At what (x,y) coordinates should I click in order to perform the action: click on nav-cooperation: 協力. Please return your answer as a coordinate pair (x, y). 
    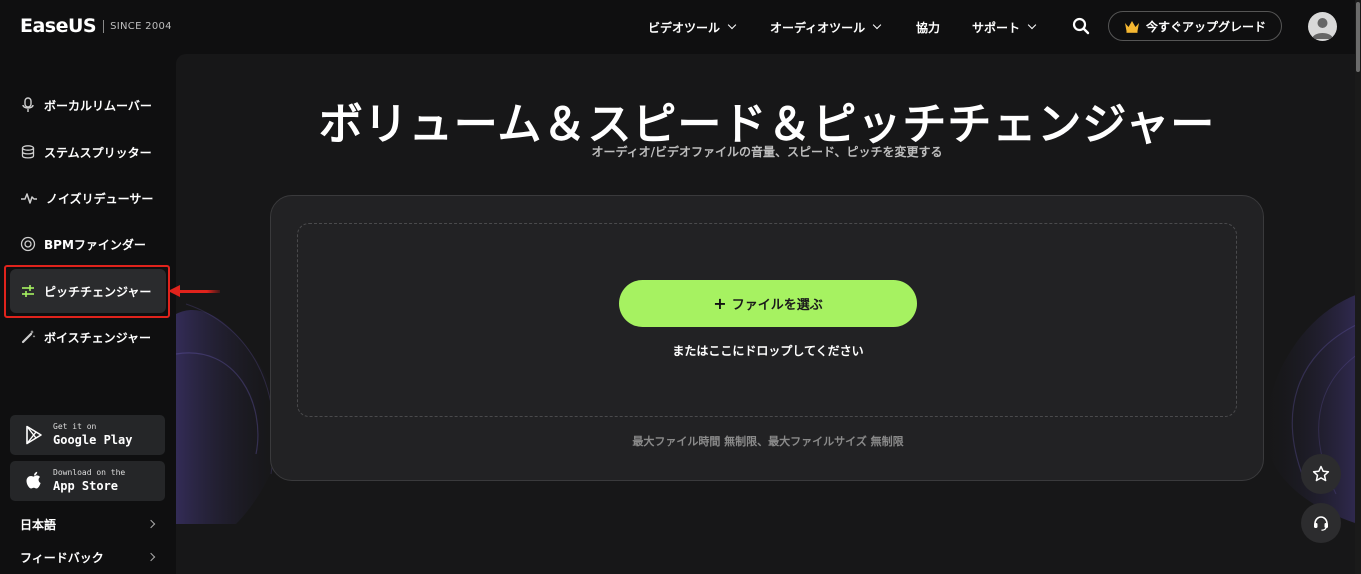
    Looking at the image, I should click on (928, 27).